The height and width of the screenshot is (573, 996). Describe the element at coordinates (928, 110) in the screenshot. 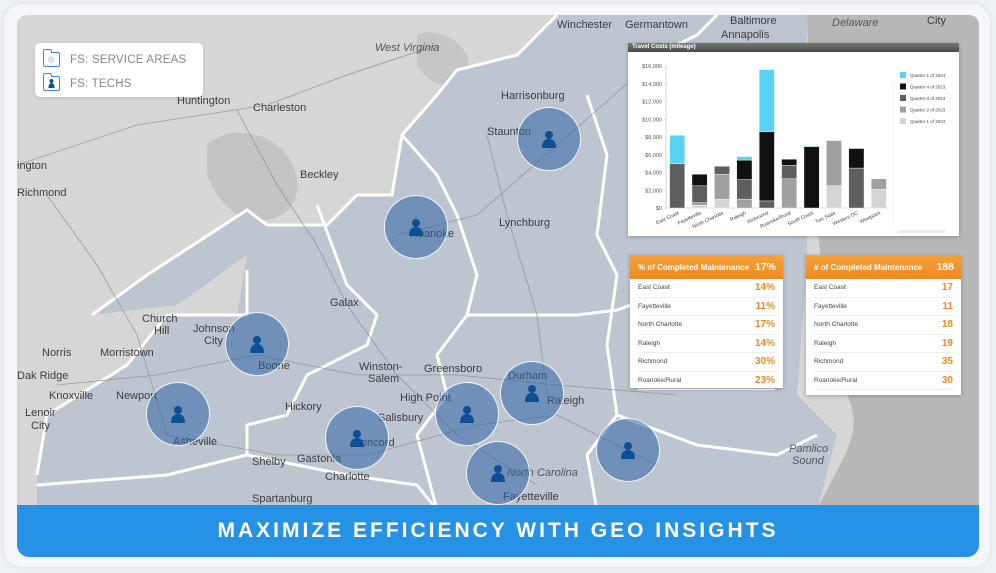

I see `legend-label: Quarter 2 of 2023` at that location.